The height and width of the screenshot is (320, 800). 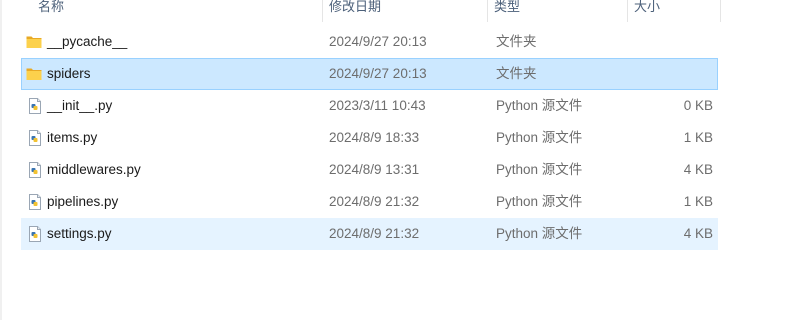 What do you see at coordinates (72, 137) in the screenshot?
I see `file-name: items.py` at bounding box center [72, 137].